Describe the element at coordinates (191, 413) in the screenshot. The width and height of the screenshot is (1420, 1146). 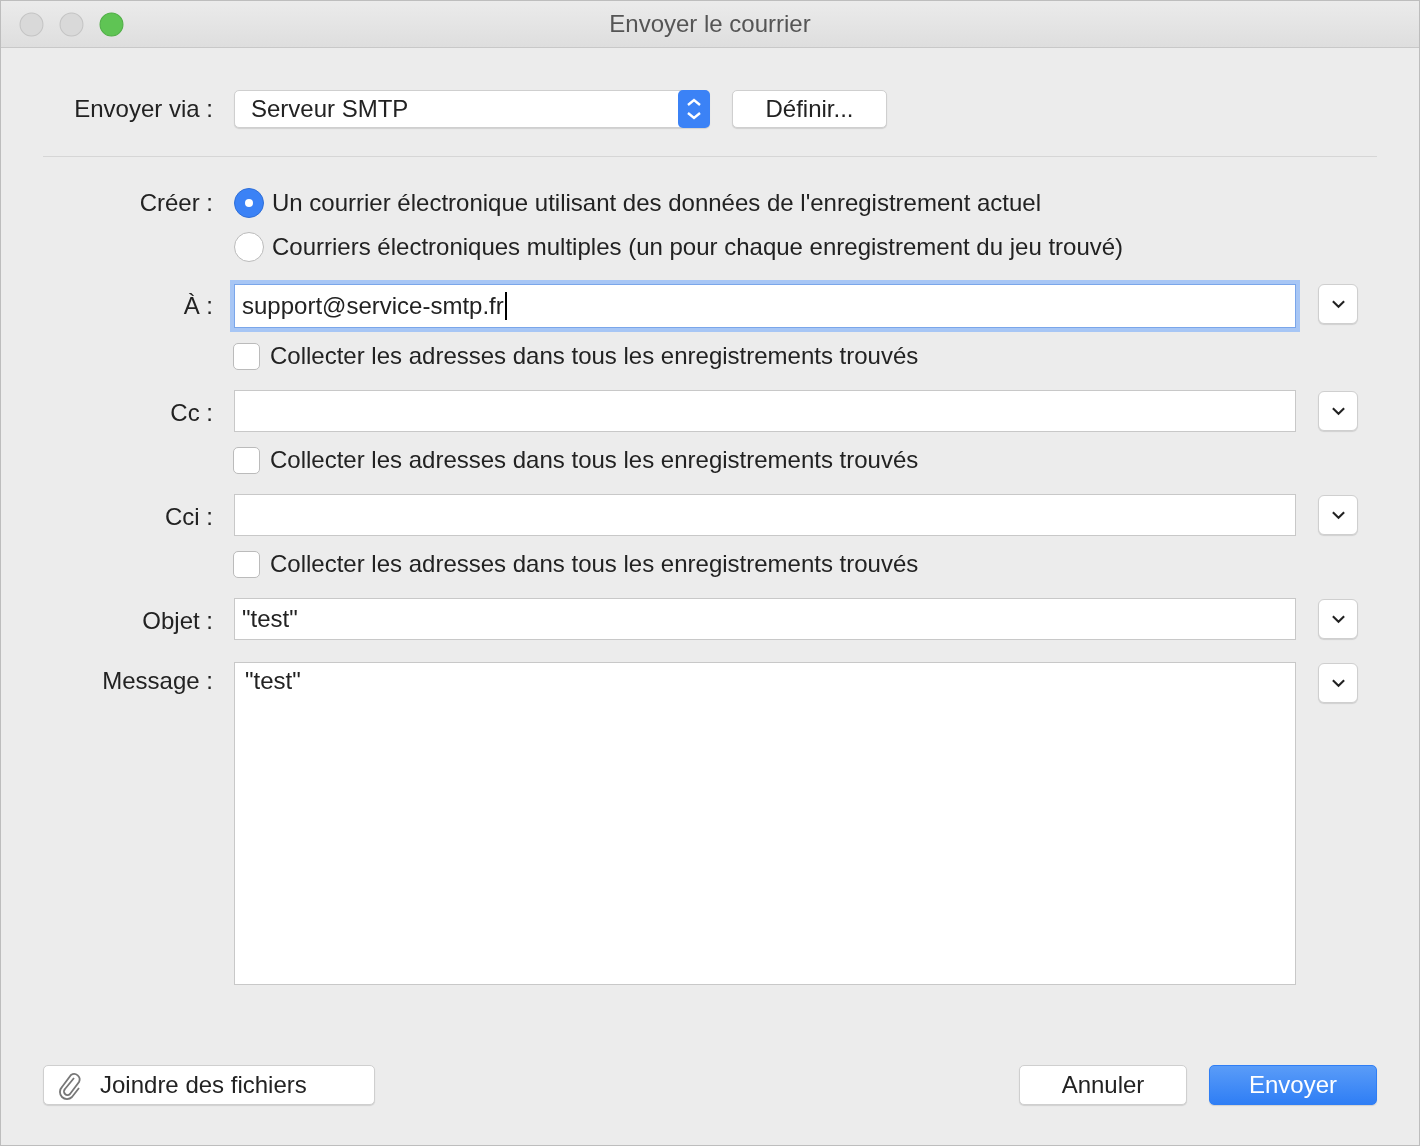
I see `field-label: Cc :` at that location.